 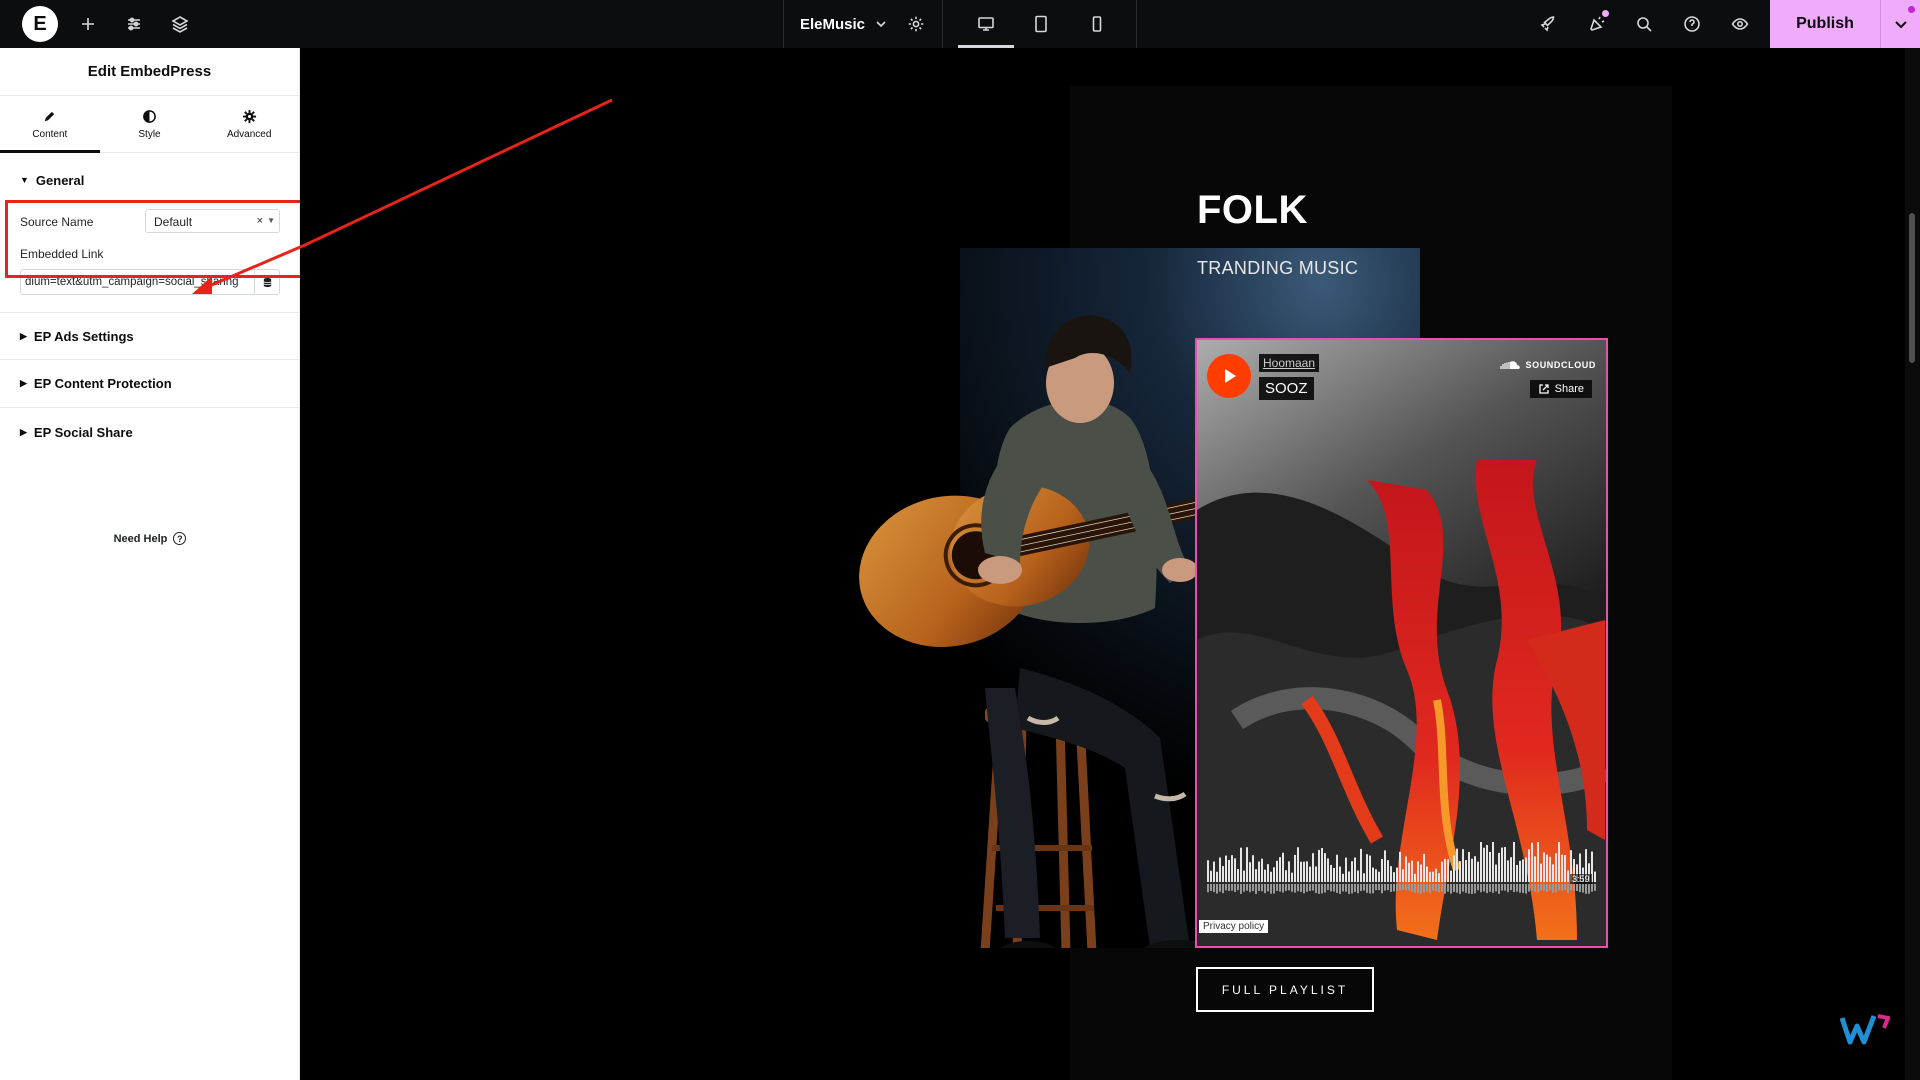 I want to click on share-button: Share, so click(x=1560, y=389).